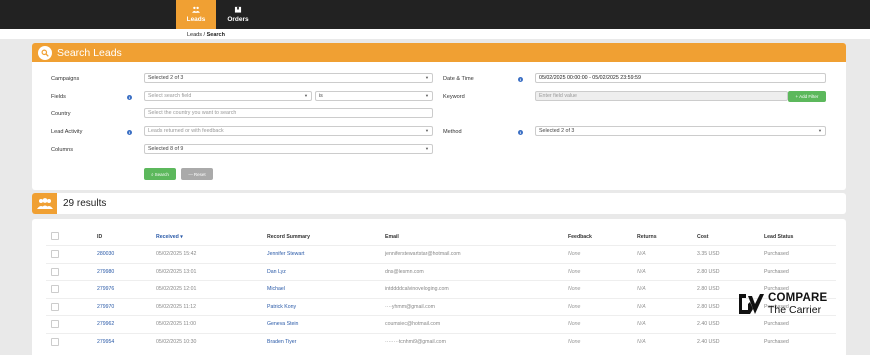 Image resolution: width=870 pixels, height=355 pixels. Describe the element at coordinates (196, 14) in the screenshot. I see `tab-leads: Leads` at that location.